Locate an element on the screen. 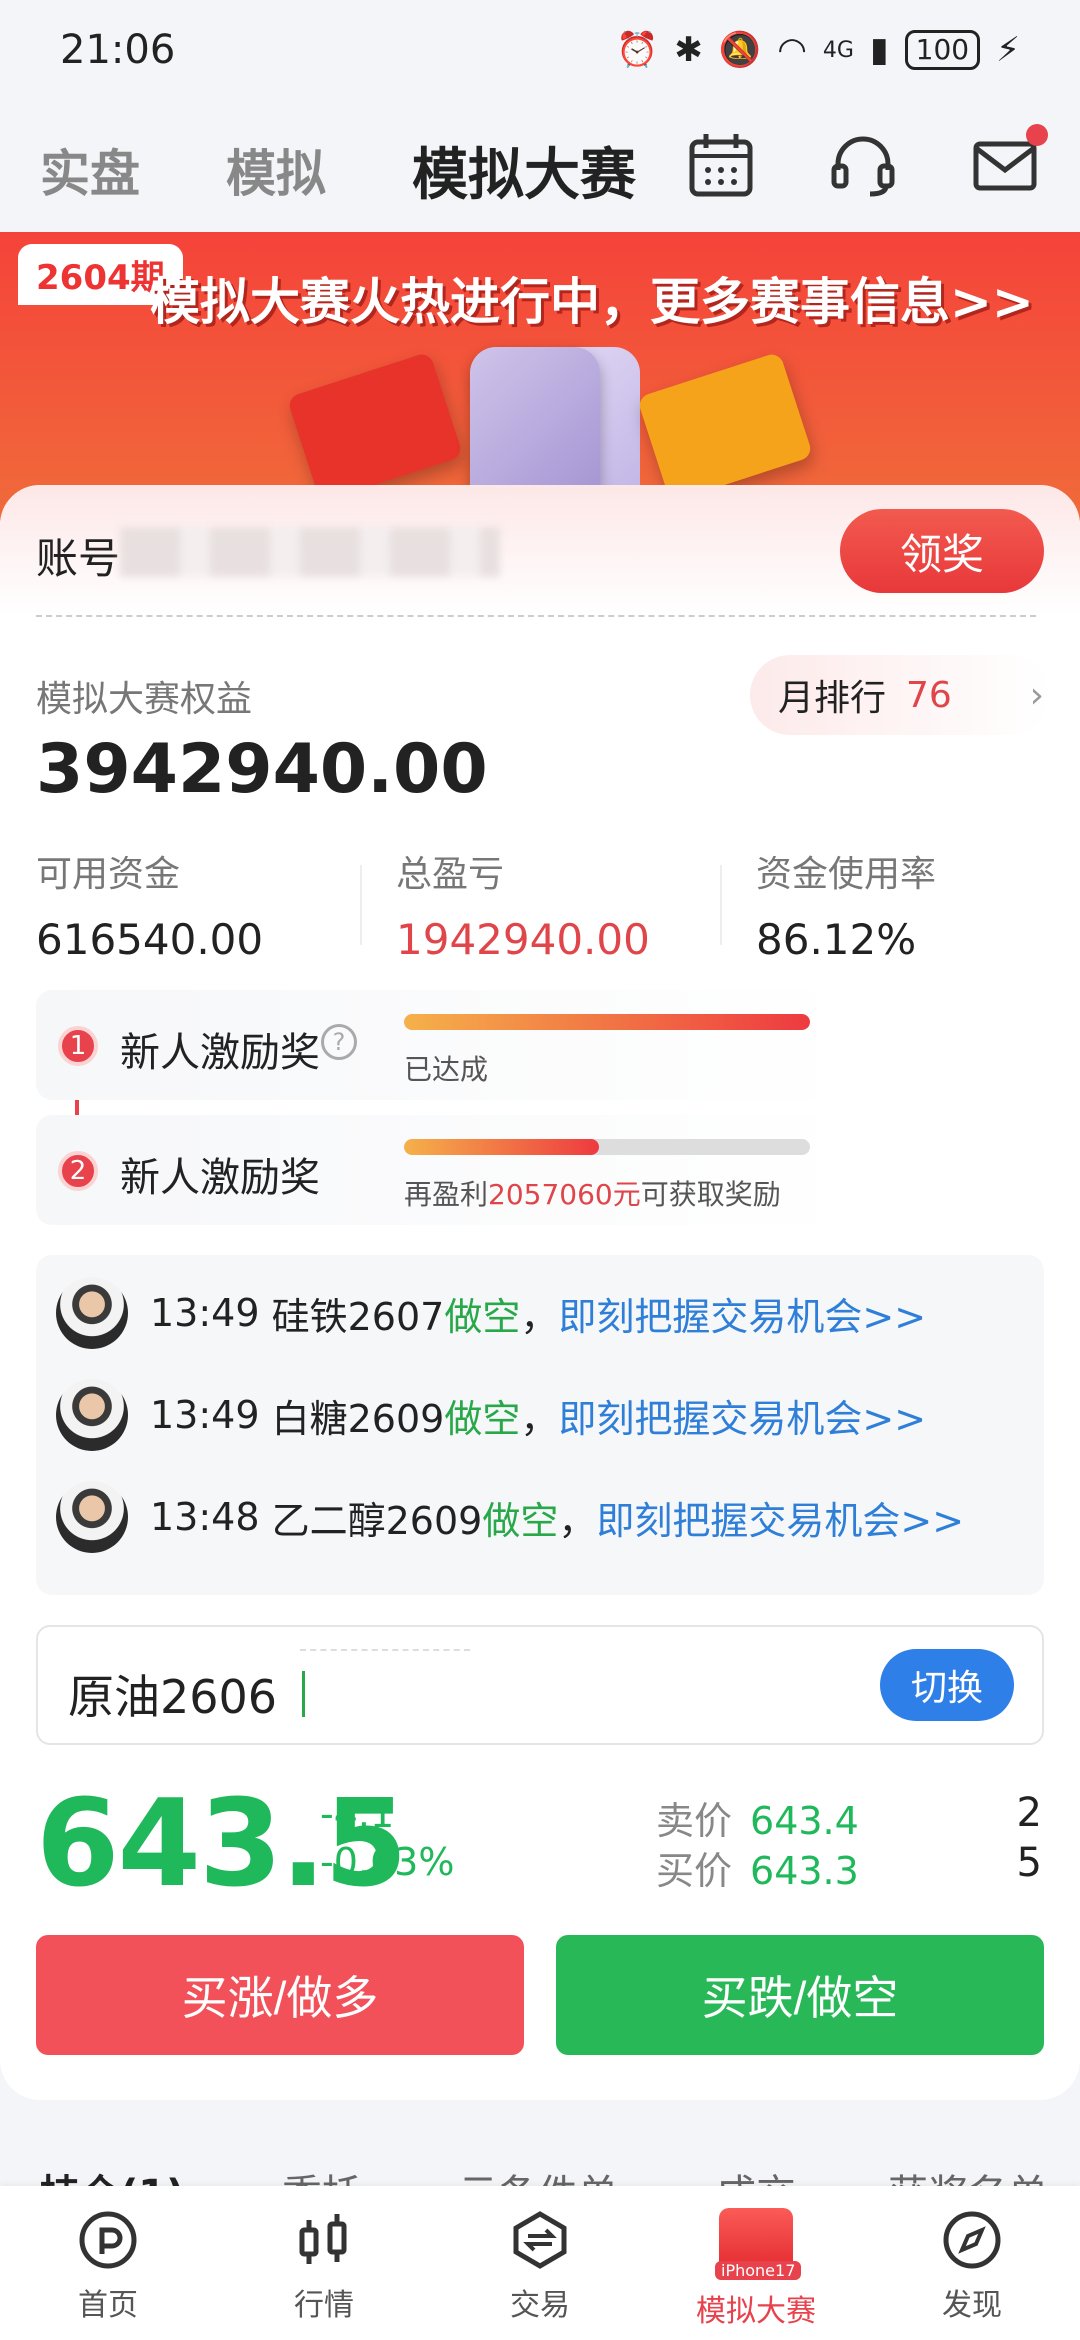 The width and height of the screenshot is (1080, 2340). help-icon: ? is located at coordinates (339, 1042).